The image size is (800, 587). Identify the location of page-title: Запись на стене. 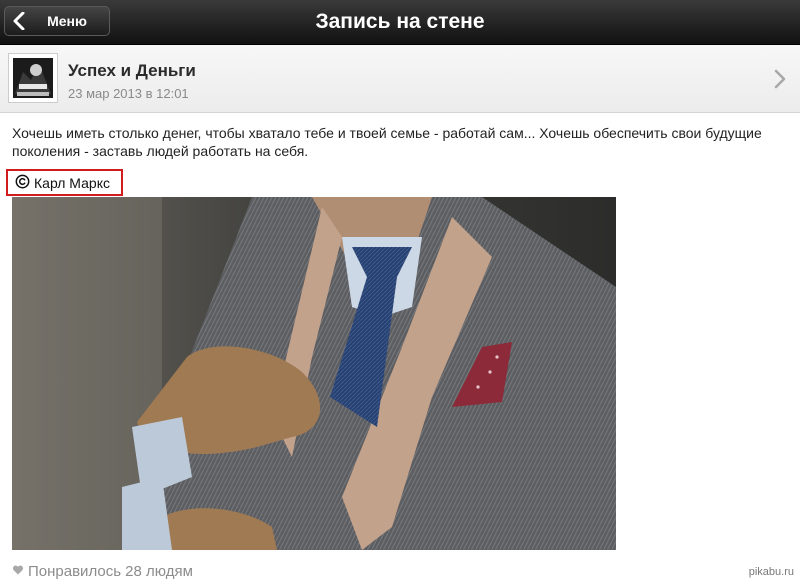
(400, 21).